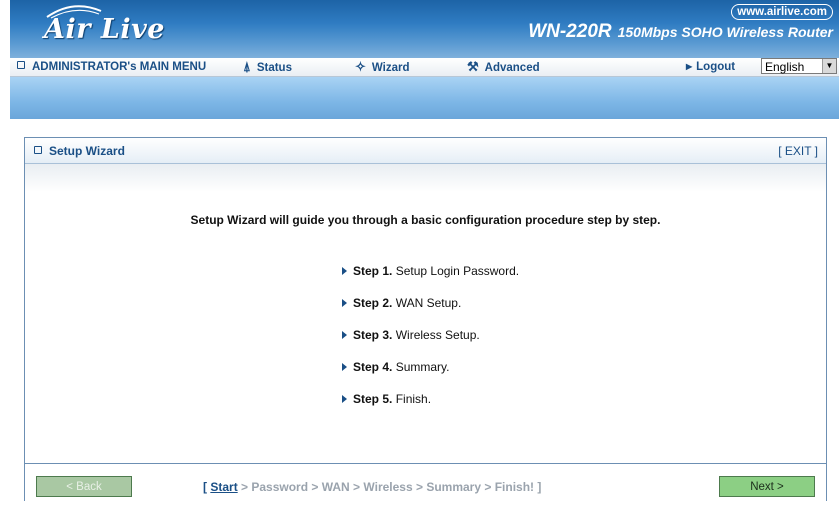  I want to click on status-person-icon: ⍋, so click(247, 66).